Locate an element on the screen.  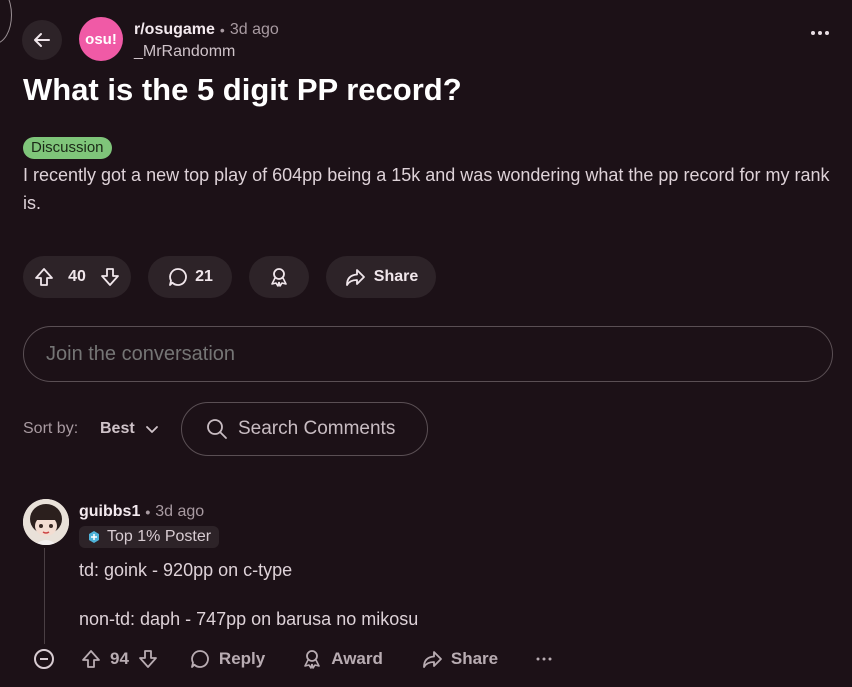
search-icon is located at coordinates (217, 429).